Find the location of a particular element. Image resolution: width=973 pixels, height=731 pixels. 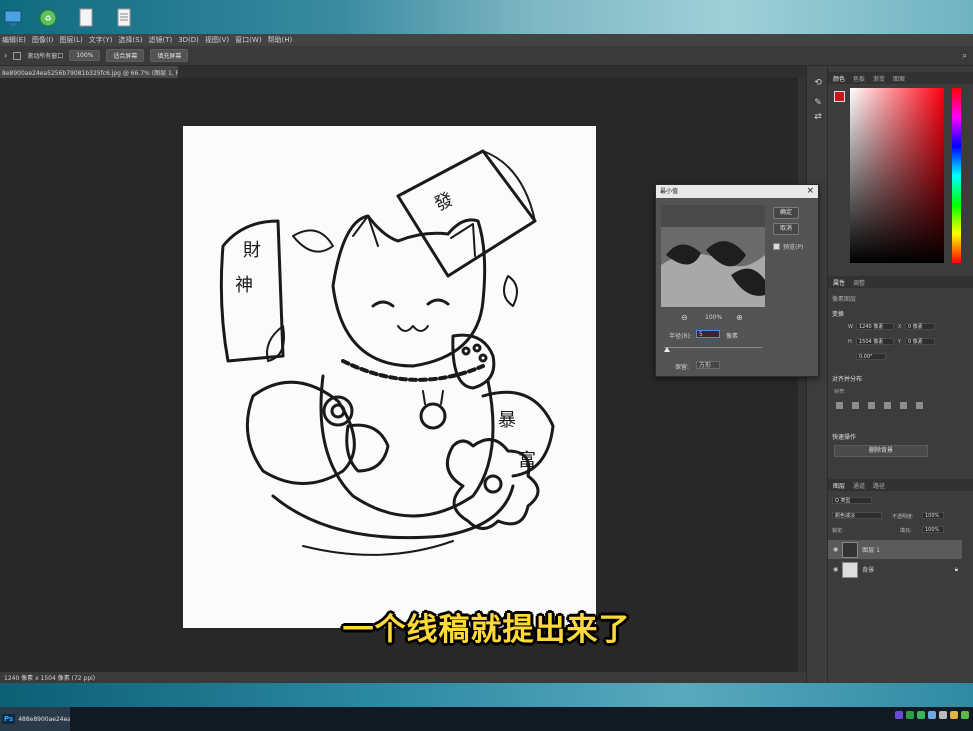

options-bar: › 滚动所有窗口 100% 适合屏幕 填充屏幕 ⌕ is located at coordinates (486, 56).